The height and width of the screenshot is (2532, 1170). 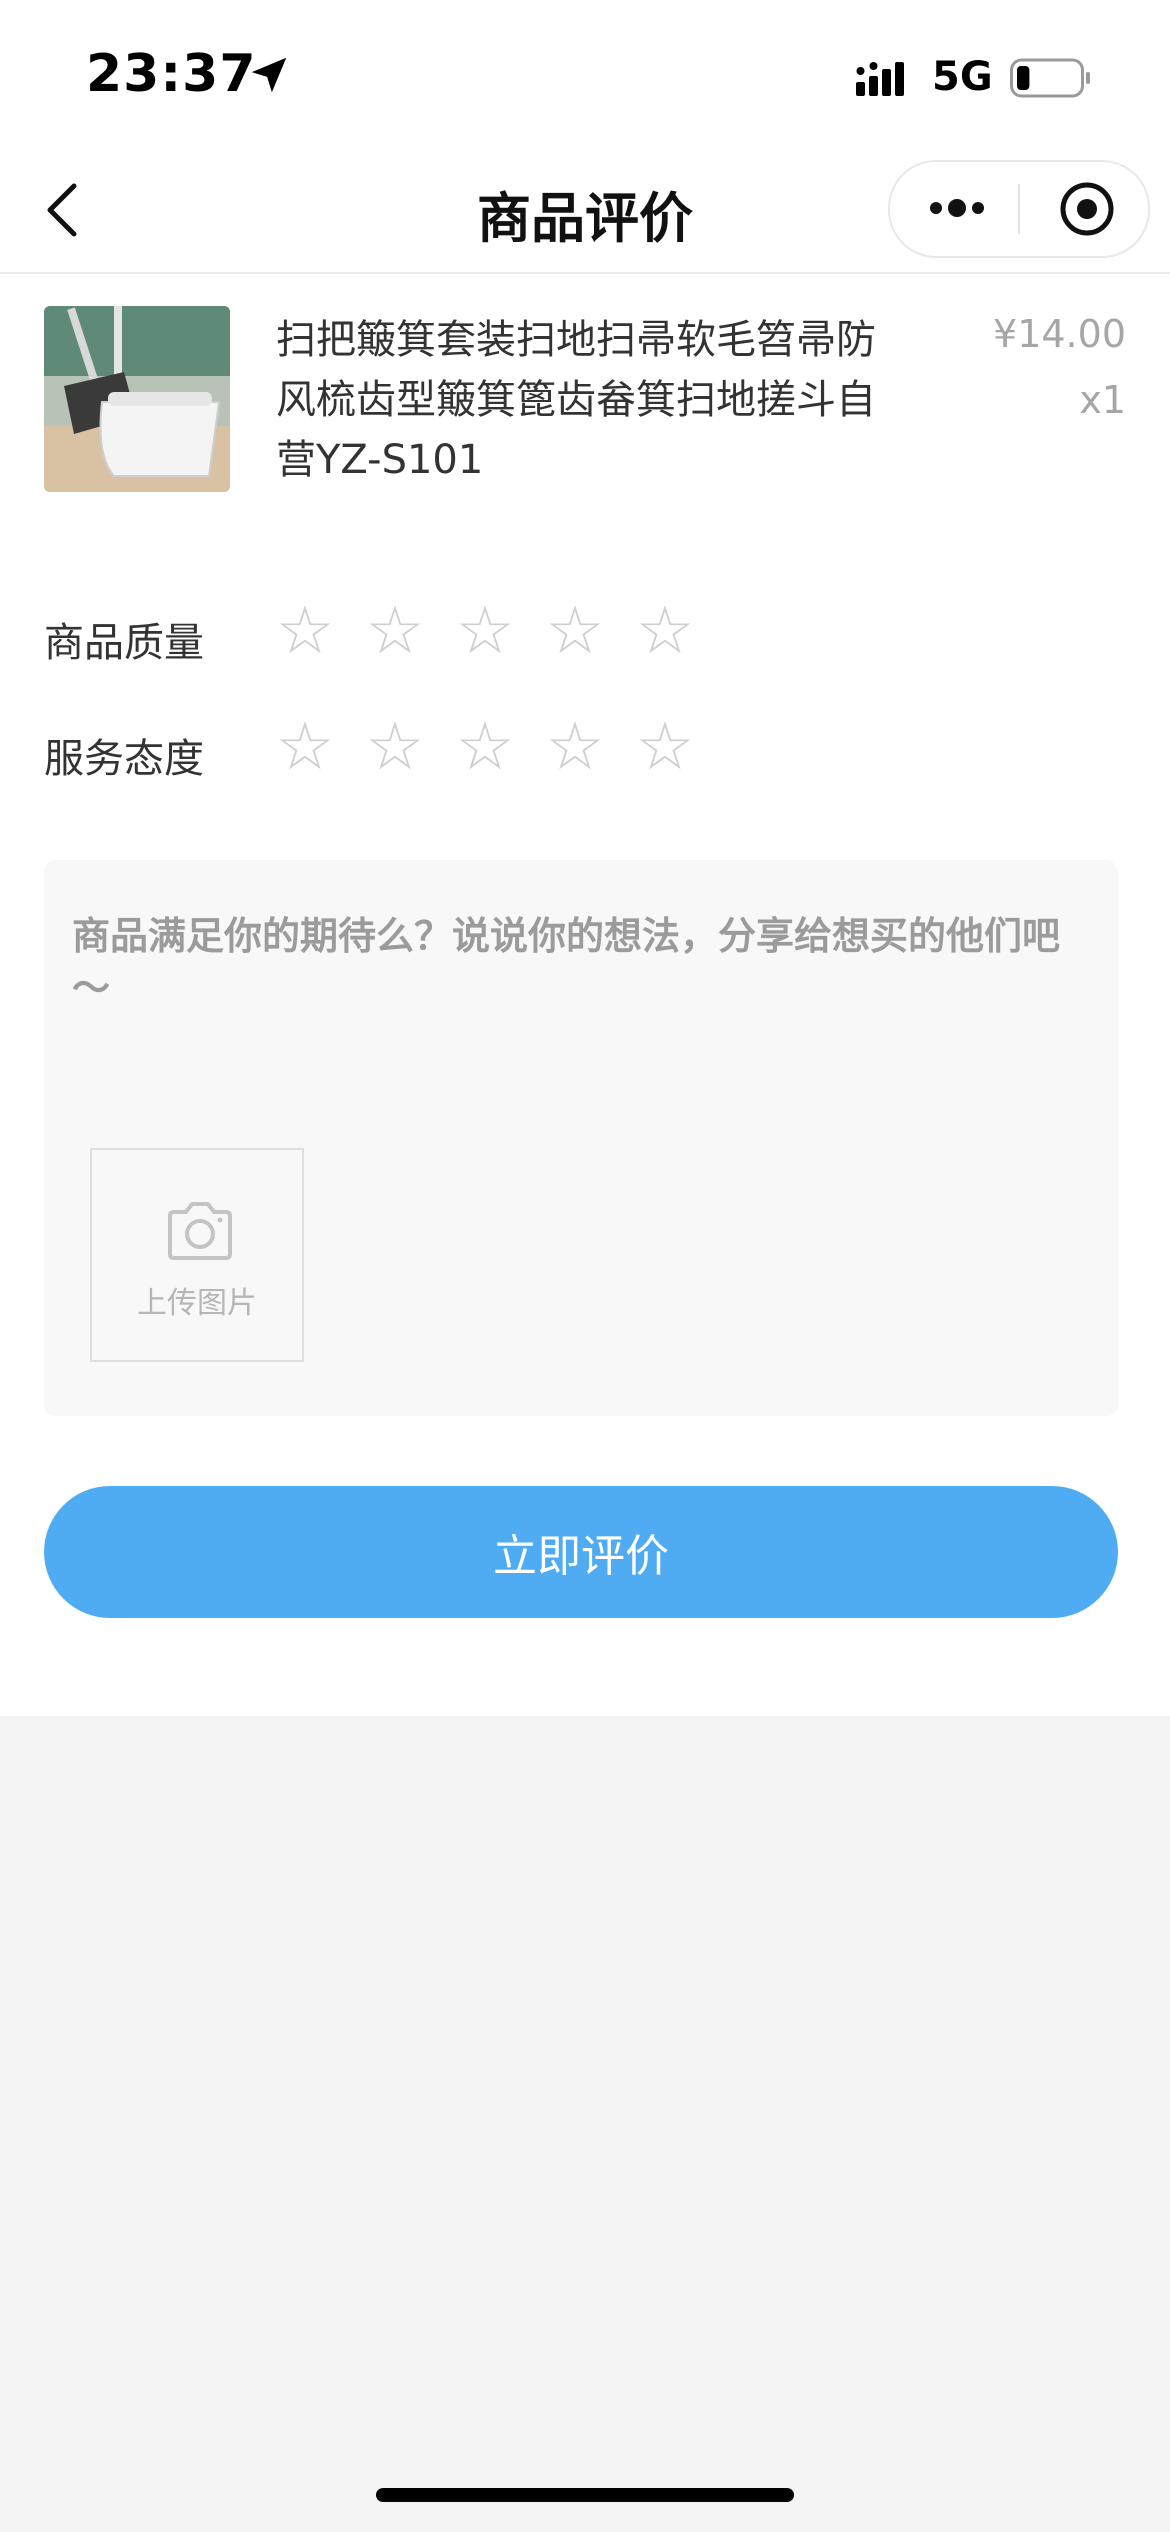 I want to click on status-bar: 23:37 5G, so click(x=585, y=75).